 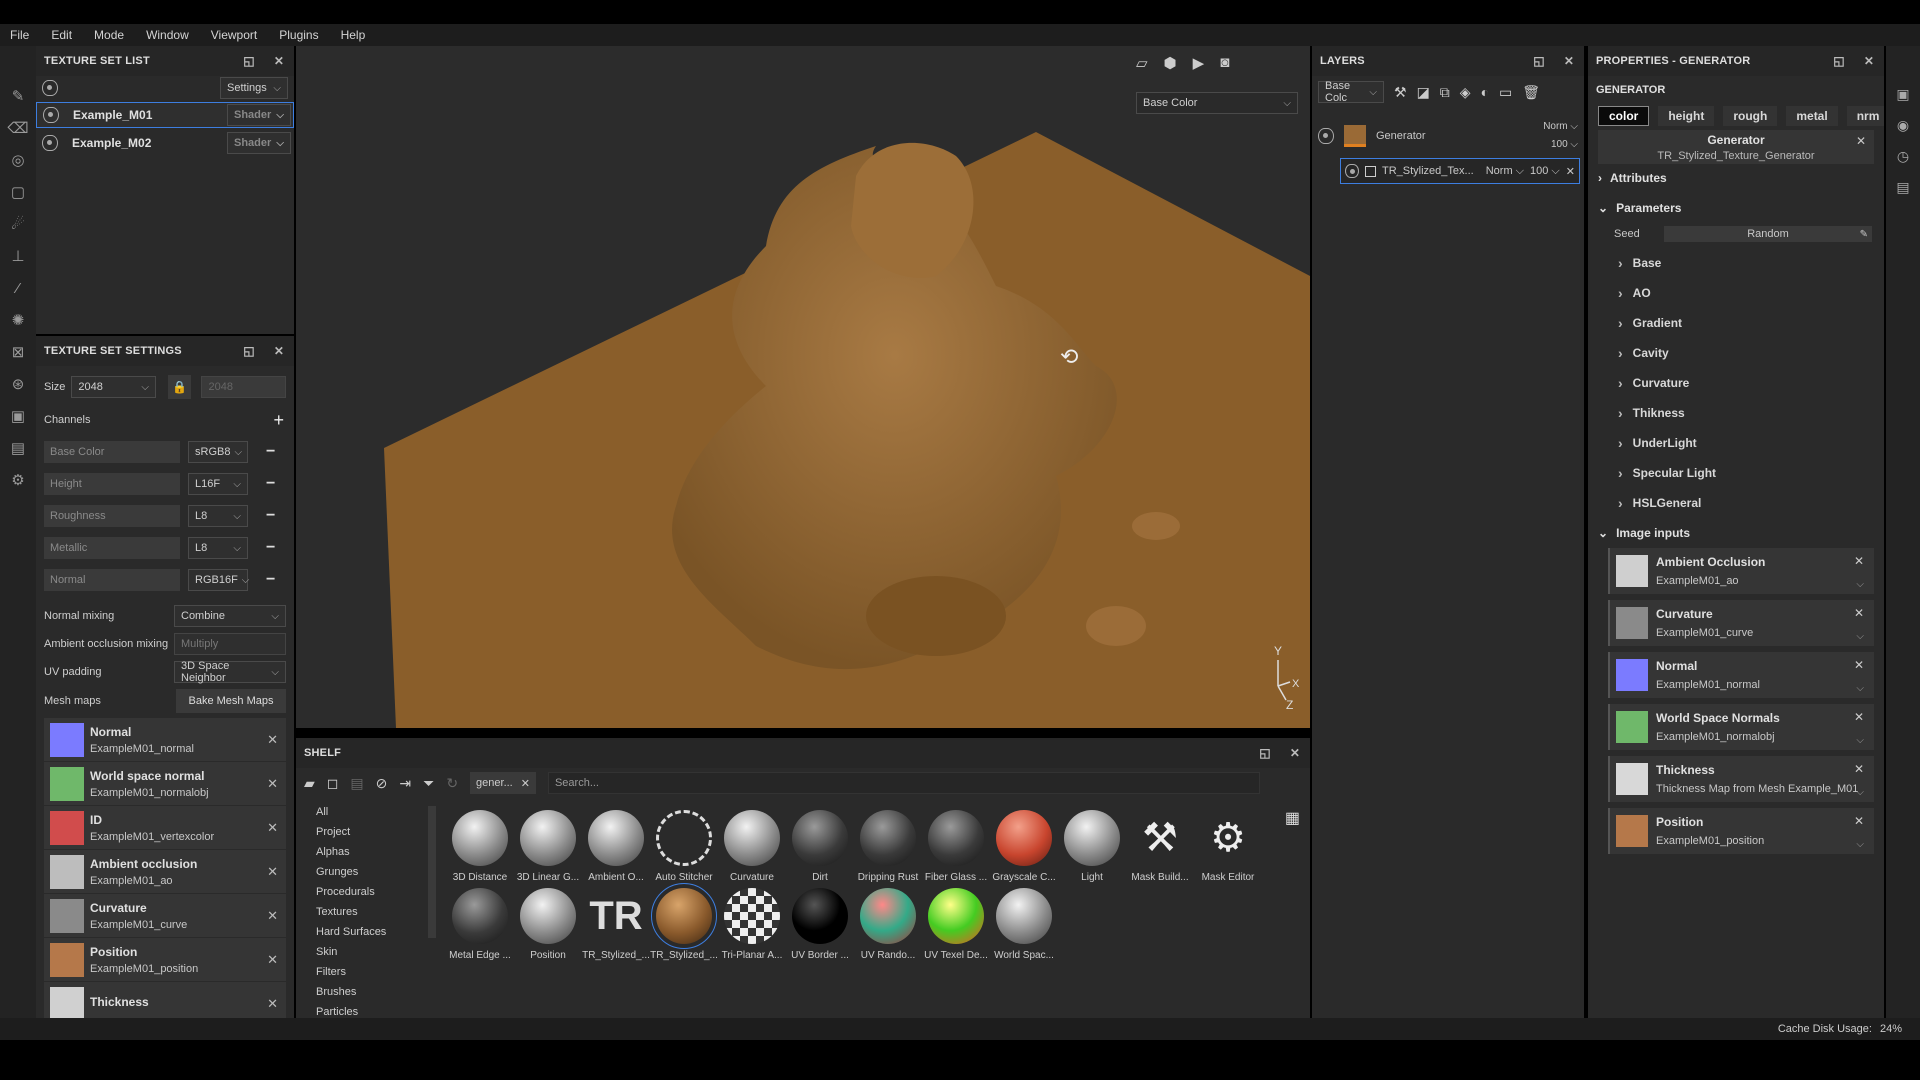 I want to click on add-layer-icon: ⧉, so click(x=1445, y=92).